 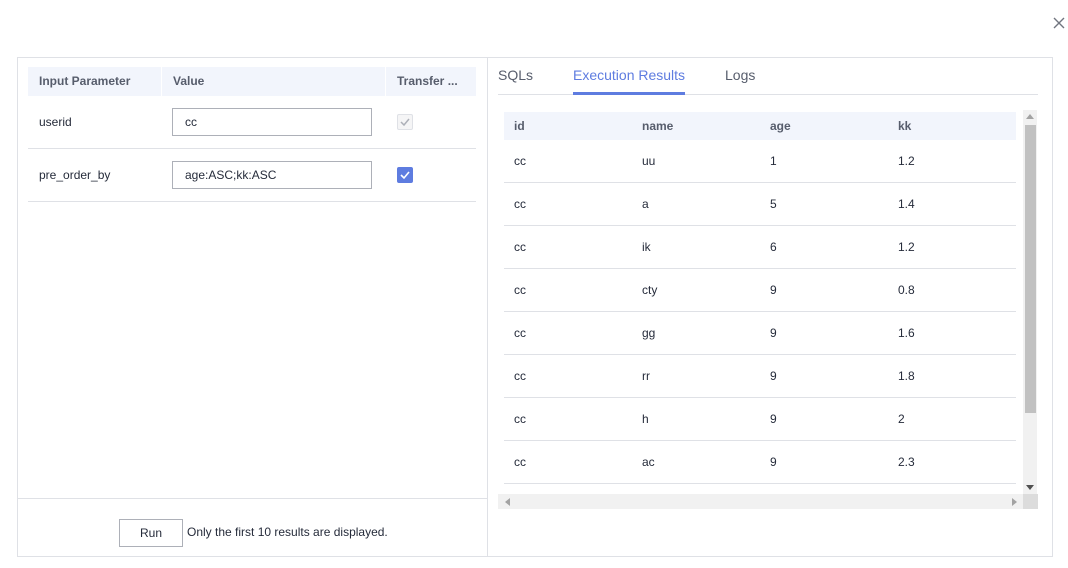 What do you see at coordinates (519, 126) in the screenshot?
I see `column-header-id: id` at bounding box center [519, 126].